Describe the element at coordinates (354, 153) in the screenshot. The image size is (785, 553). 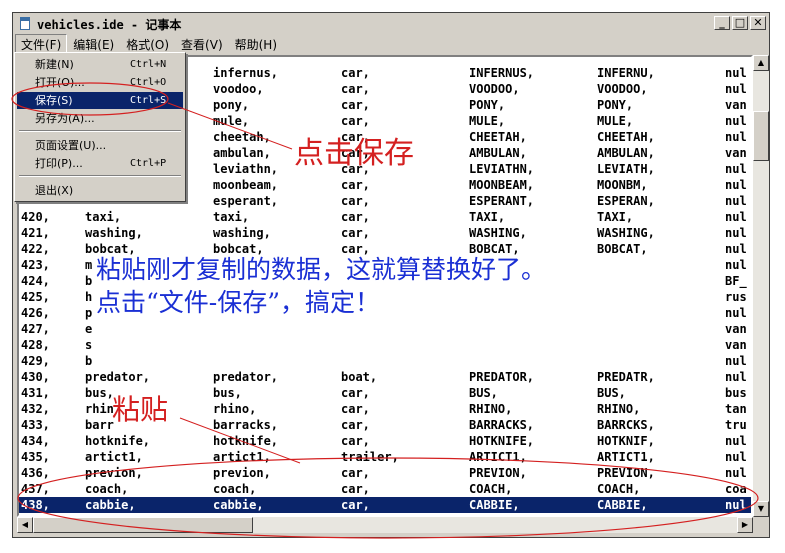
I see `annotation-click-save: 点击保存` at that location.